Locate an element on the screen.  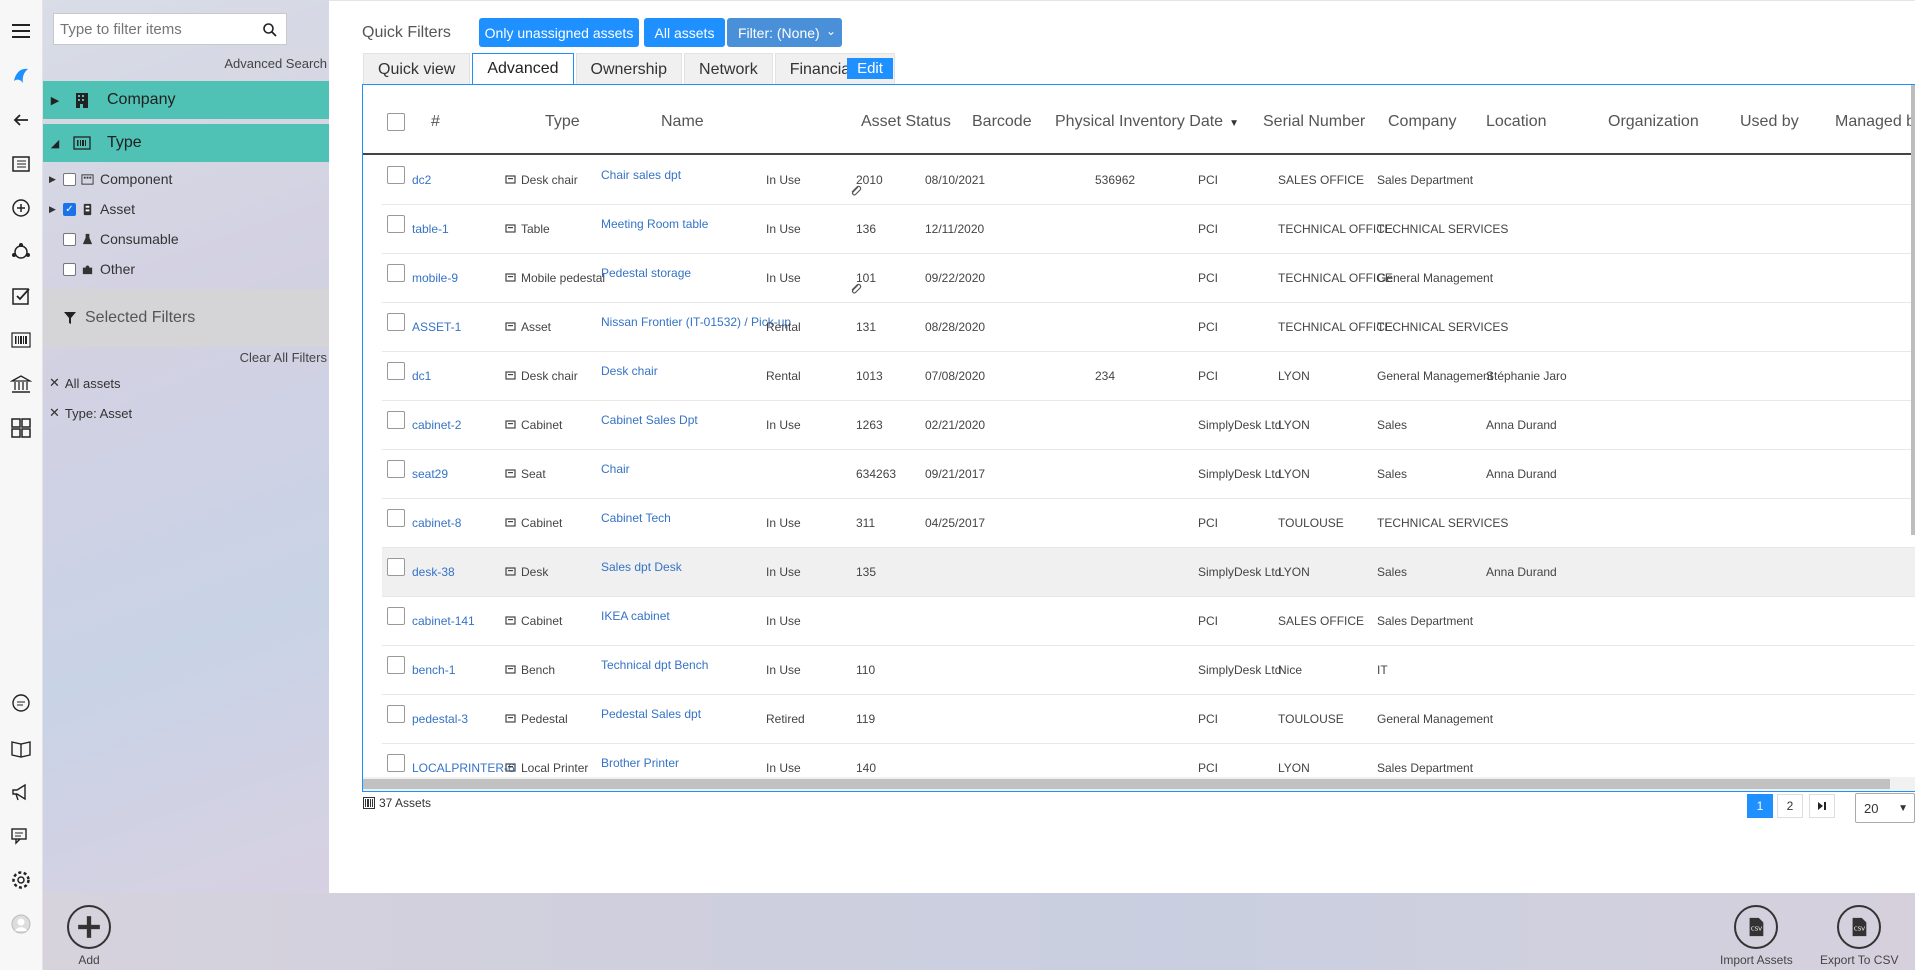
column-header-barcode: Barcode is located at coordinates (1002, 122).